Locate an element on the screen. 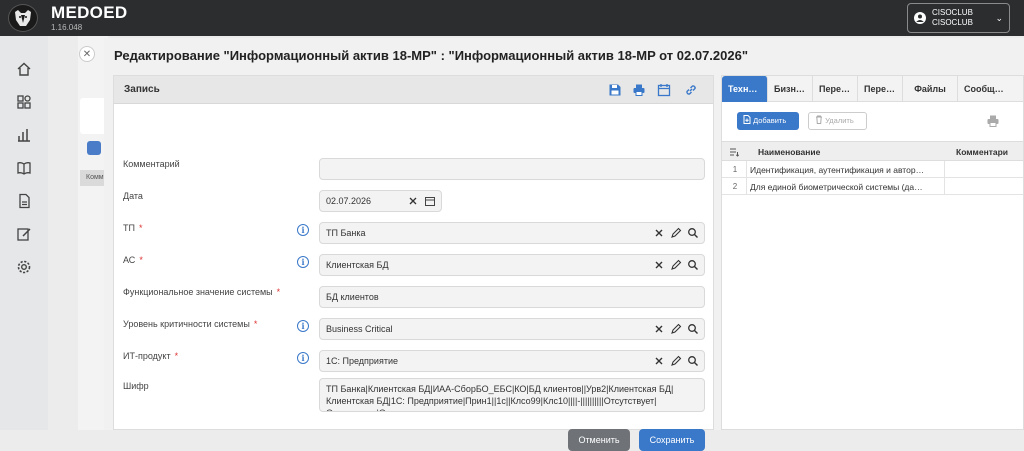 This screenshot has width=1024, height=451. tp-label: ТП * is located at coordinates (133, 228).